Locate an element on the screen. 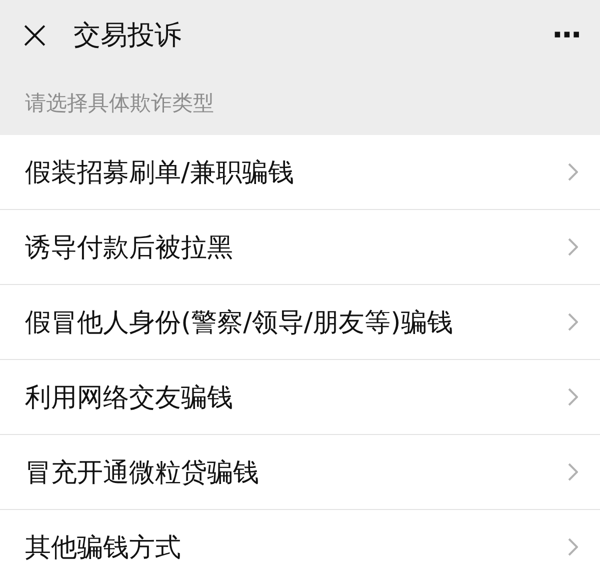  list-item: 诱导付款后被拉黑 is located at coordinates (300, 247).